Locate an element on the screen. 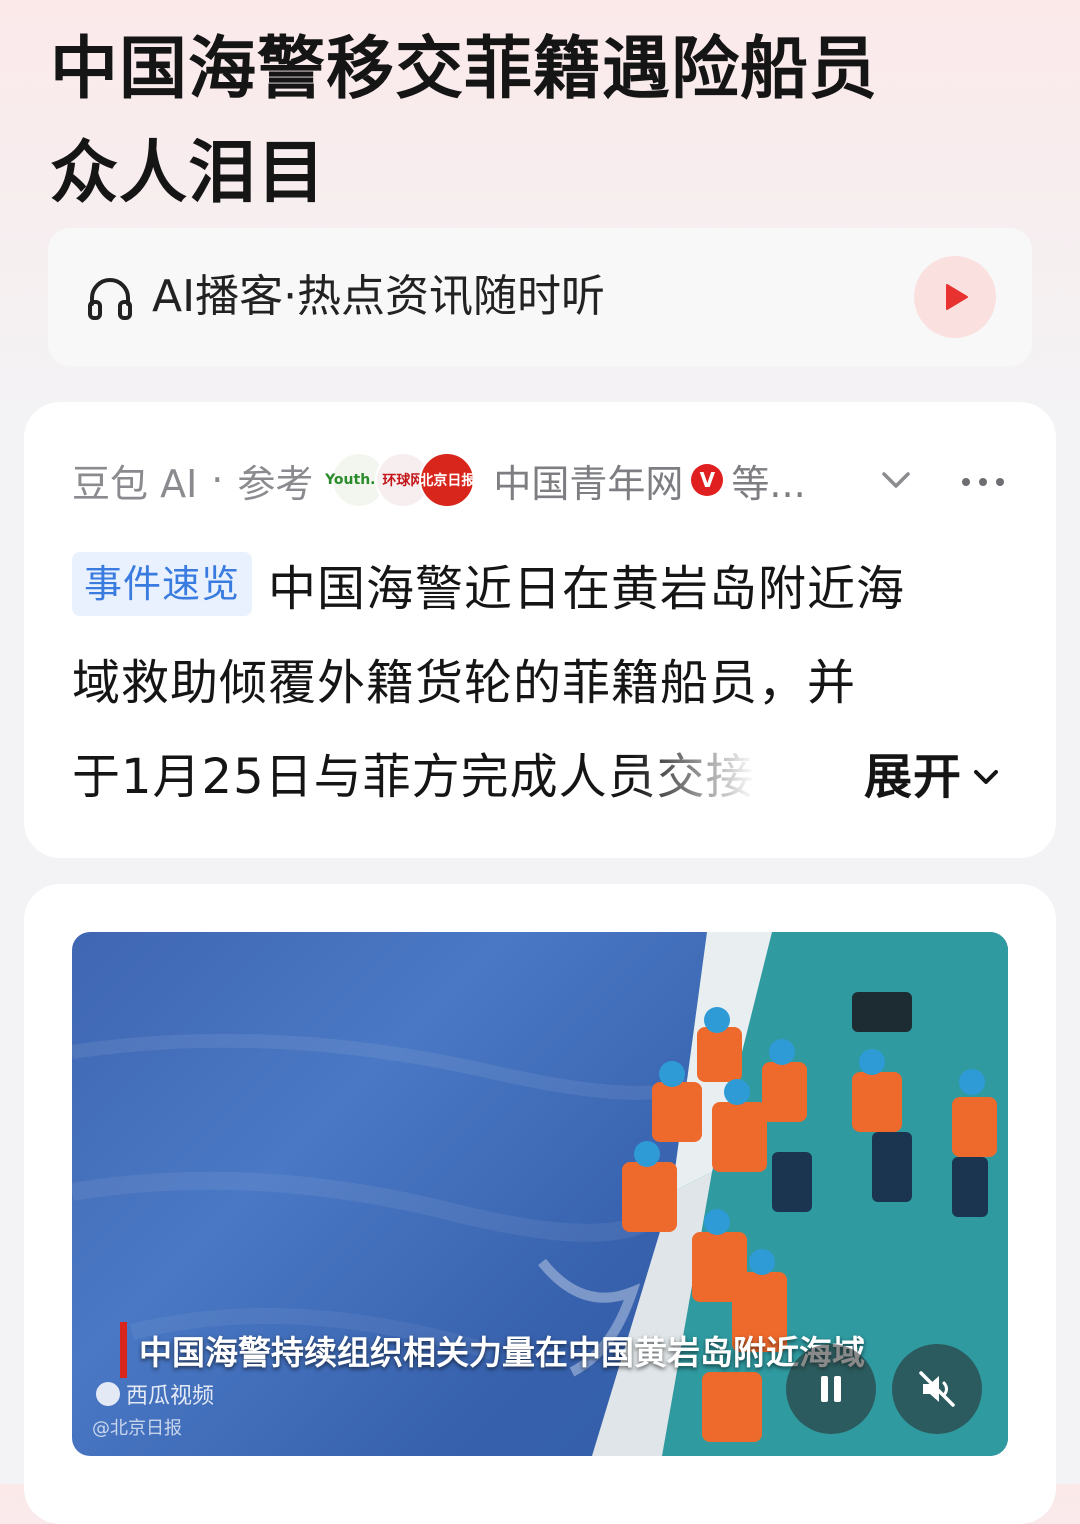  reference-label: 参考 is located at coordinates (275, 483).